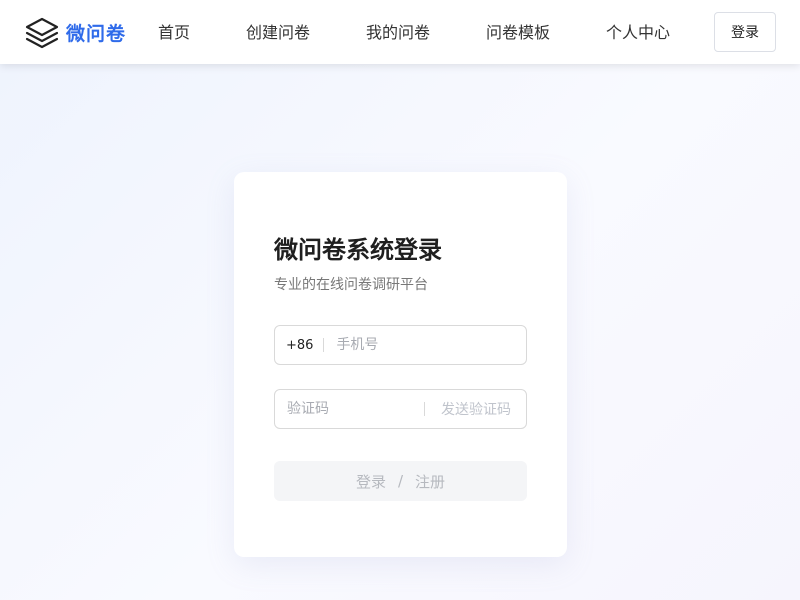  Describe the element at coordinates (745, 32) in the screenshot. I see `header-login-button: 登录` at that location.